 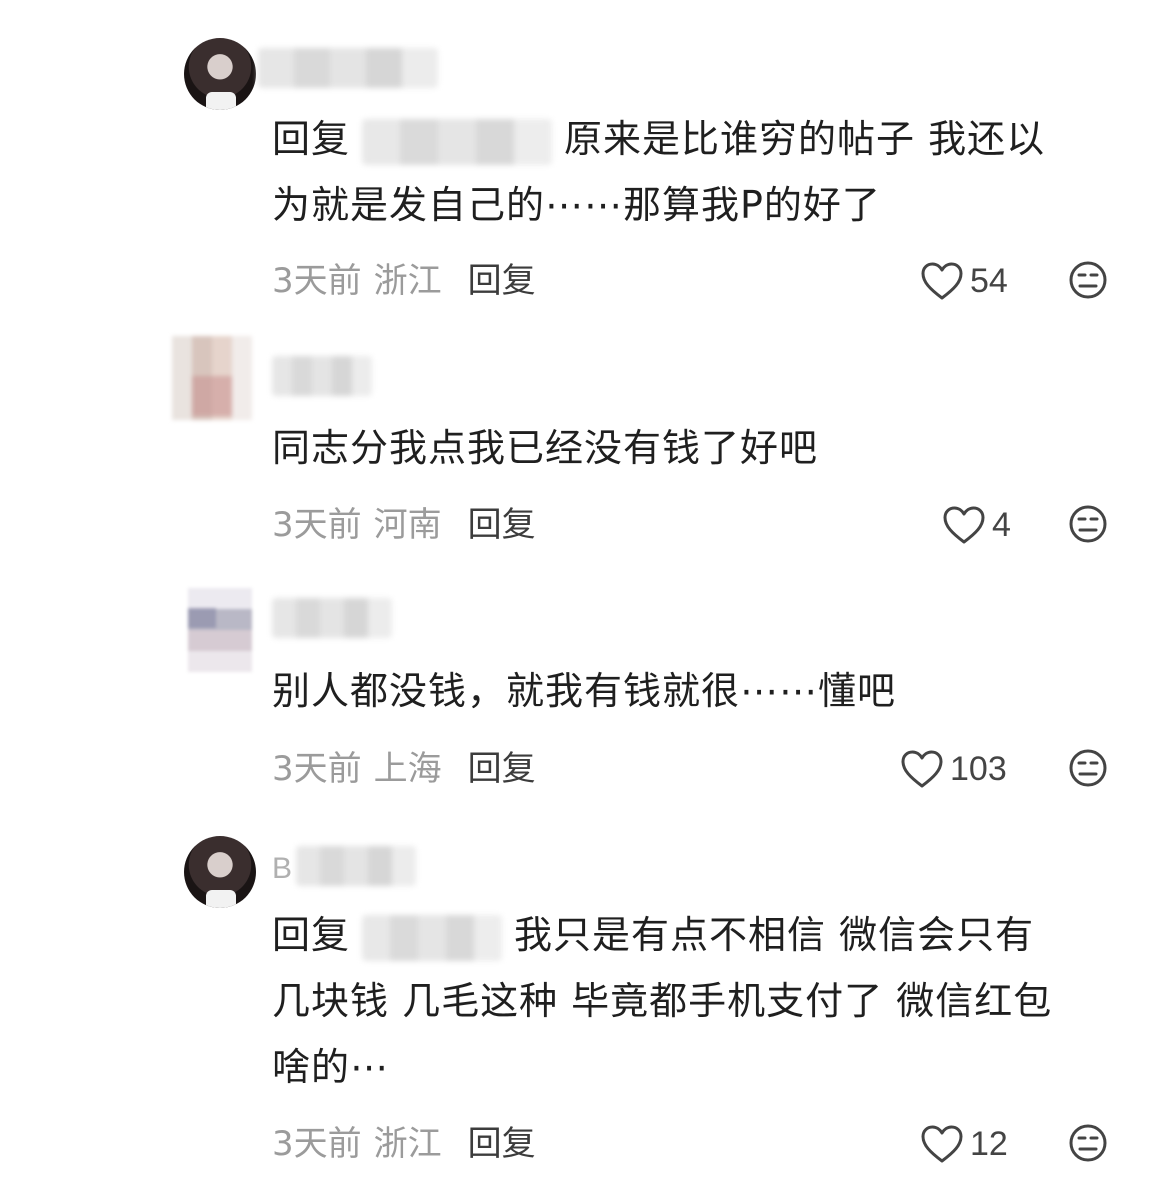 I want to click on comment-text: 回复 原来是比谁穷的帖子 我还以 为就是发自己的⋯⋯那算我P的好了, so click(x=697, y=172).